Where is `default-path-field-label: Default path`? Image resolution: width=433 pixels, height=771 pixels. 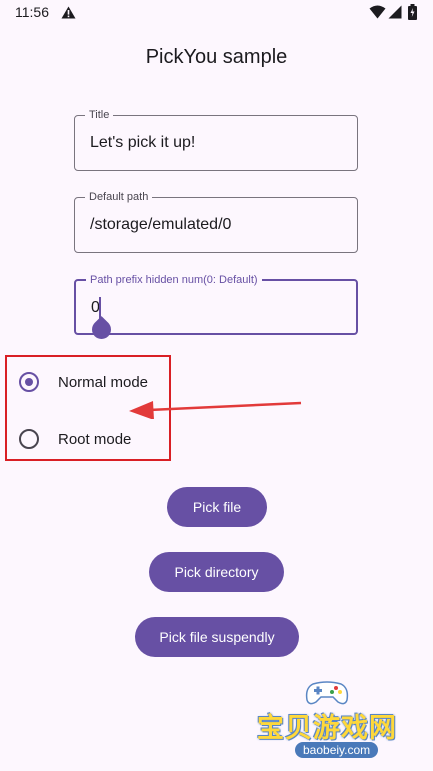 default-path-field-label: Default path is located at coordinates (119, 197).